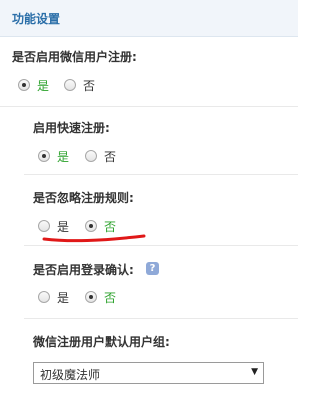 The width and height of the screenshot is (320, 396). What do you see at coordinates (148, 373) in the screenshot?
I see `default-group-select: 初级魔法师 ▼` at bounding box center [148, 373].